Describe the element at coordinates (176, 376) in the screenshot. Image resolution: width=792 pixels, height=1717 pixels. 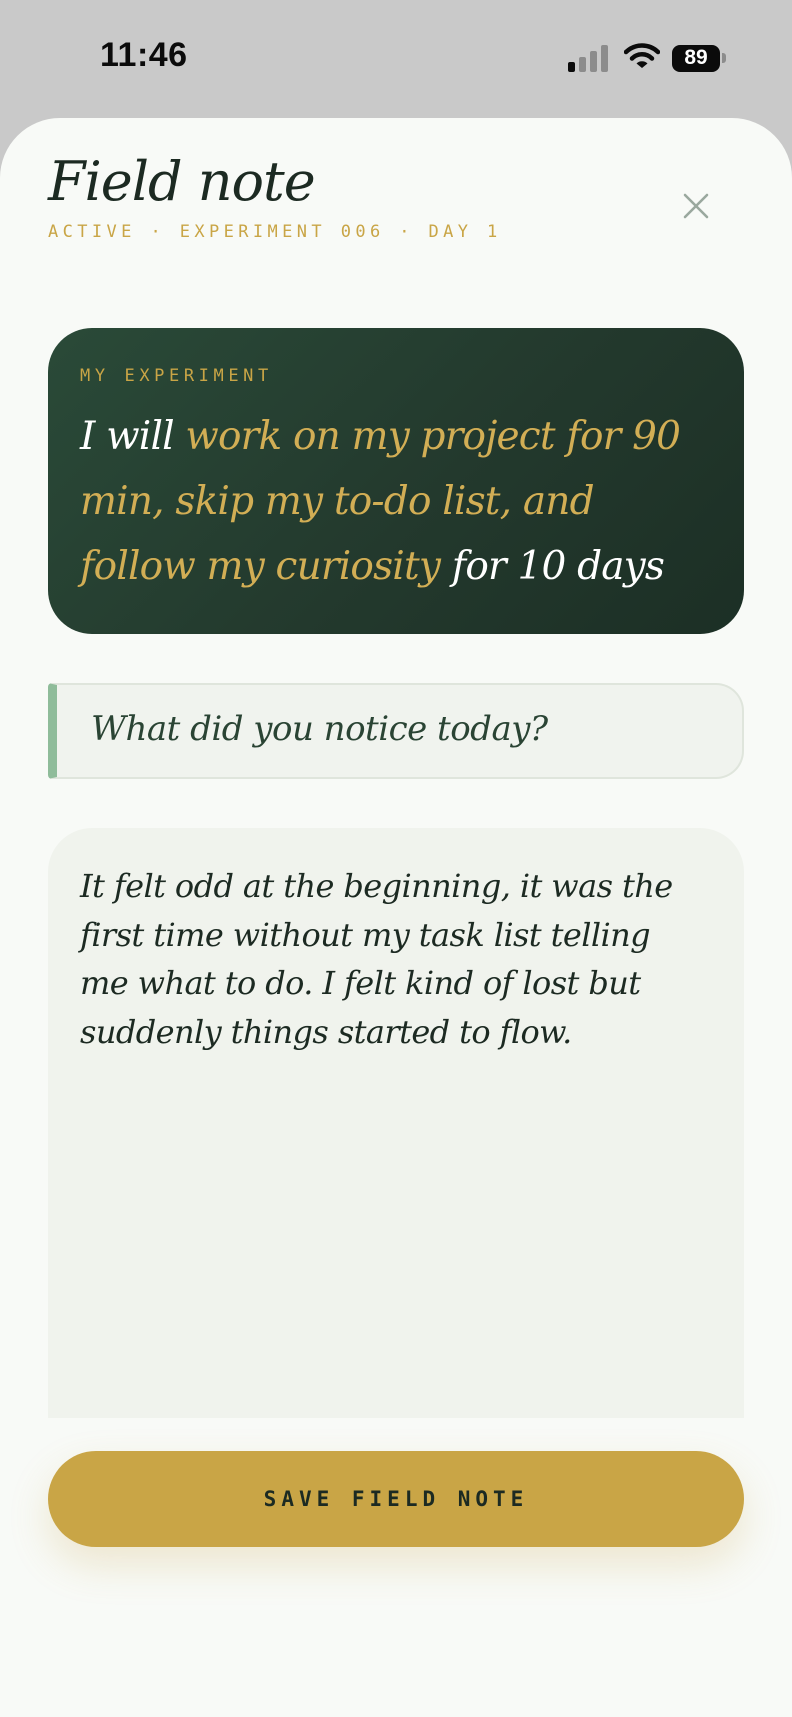
I see `experiment-label: MY EXPERIMENT` at that location.